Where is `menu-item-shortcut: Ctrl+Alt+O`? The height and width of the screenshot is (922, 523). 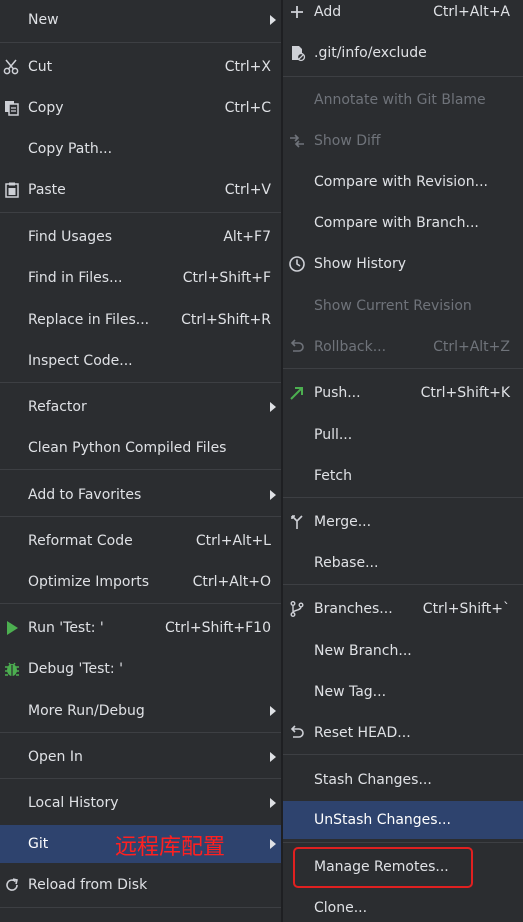
menu-item-shortcut: Ctrl+Alt+O is located at coordinates (231, 582).